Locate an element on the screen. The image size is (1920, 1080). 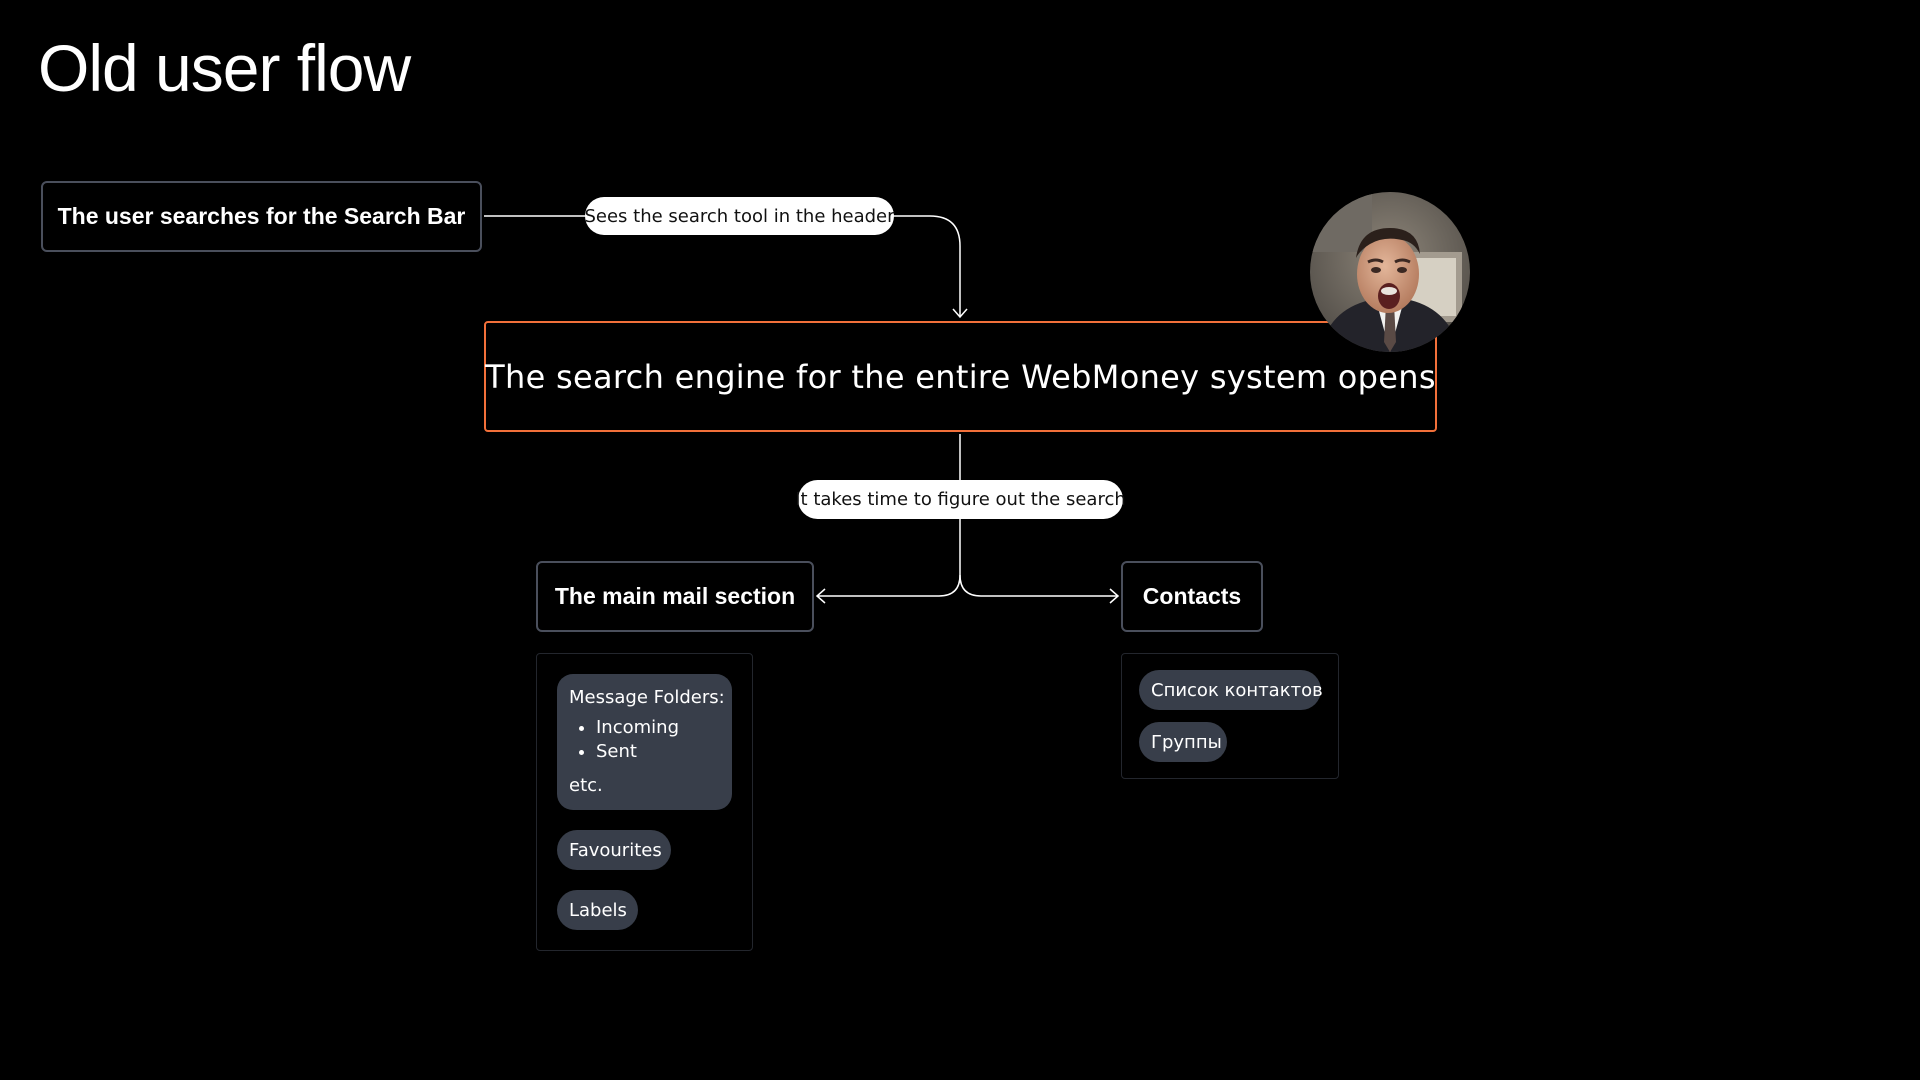
connector-lines is located at coordinates (802, 409).